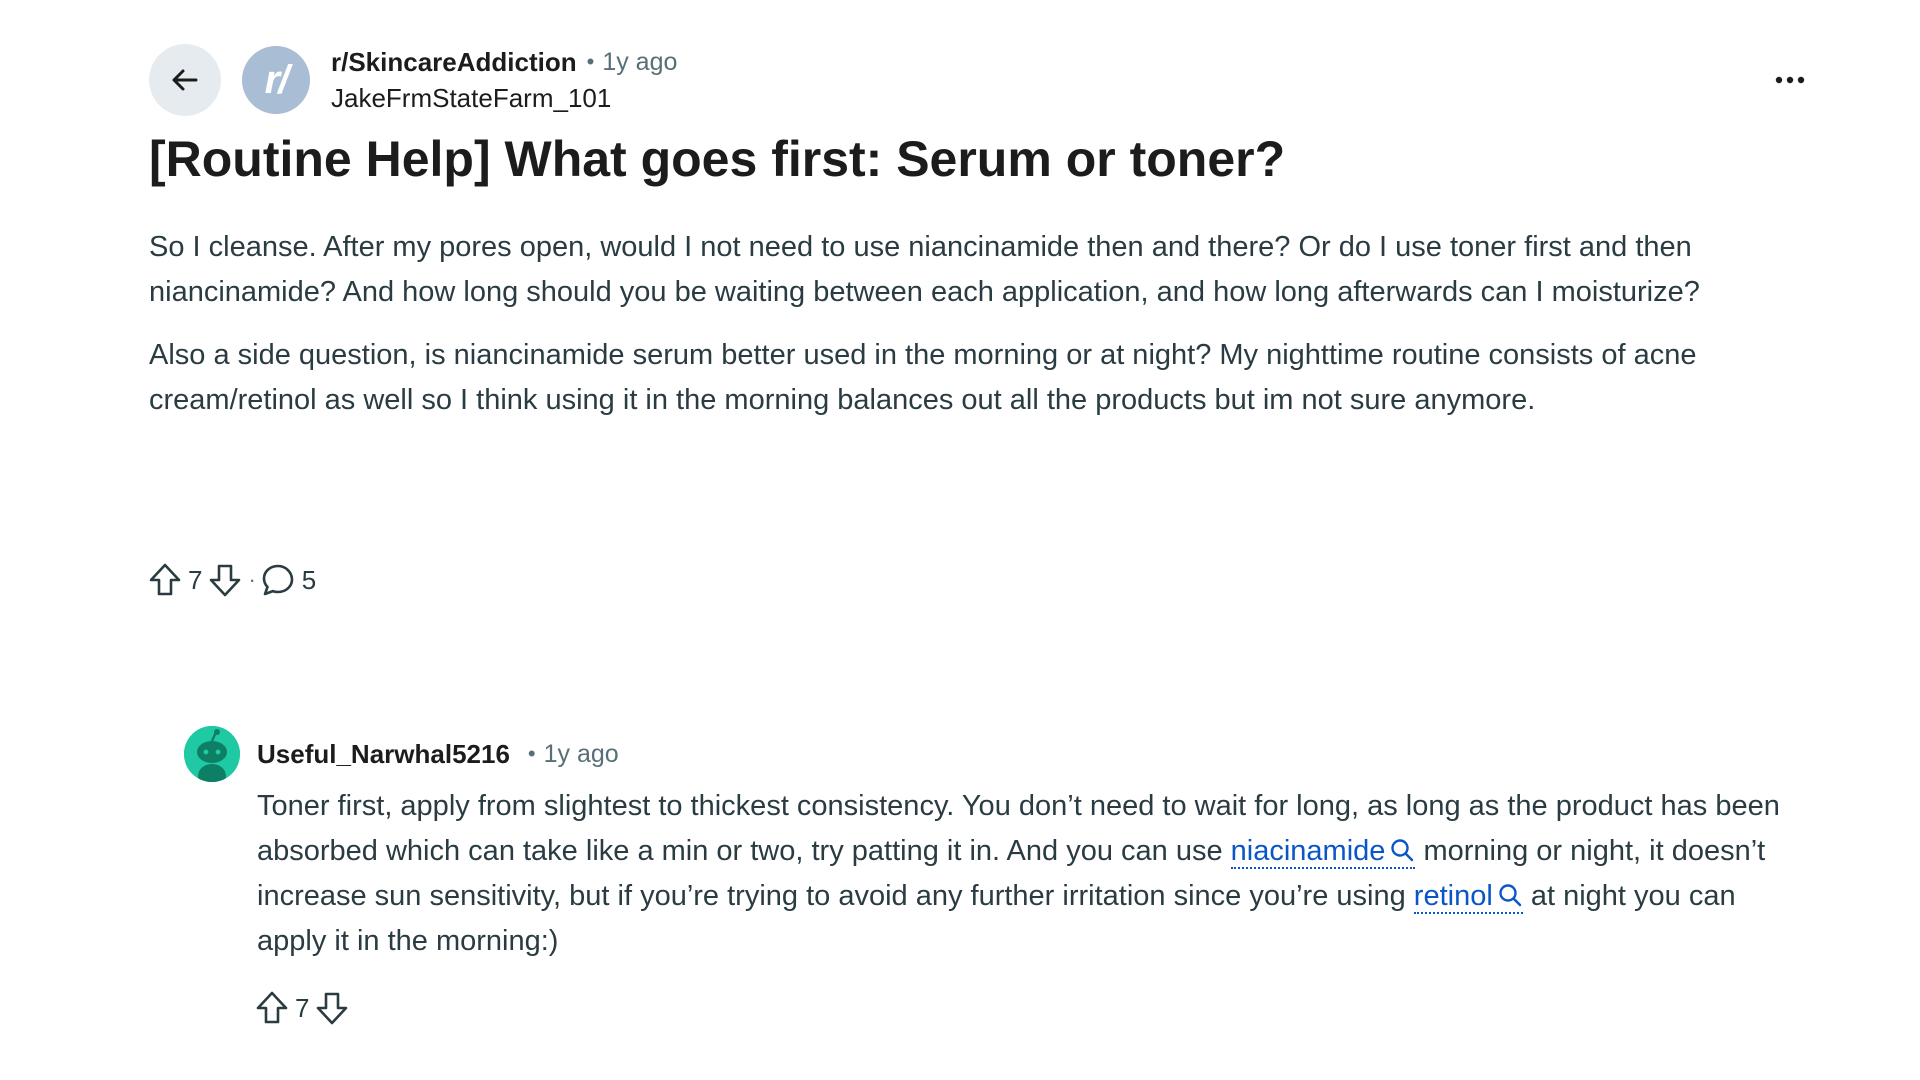 This screenshot has height=1080, width=1920. I want to click on keyword-link-retinol: retinol, so click(1468, 897).